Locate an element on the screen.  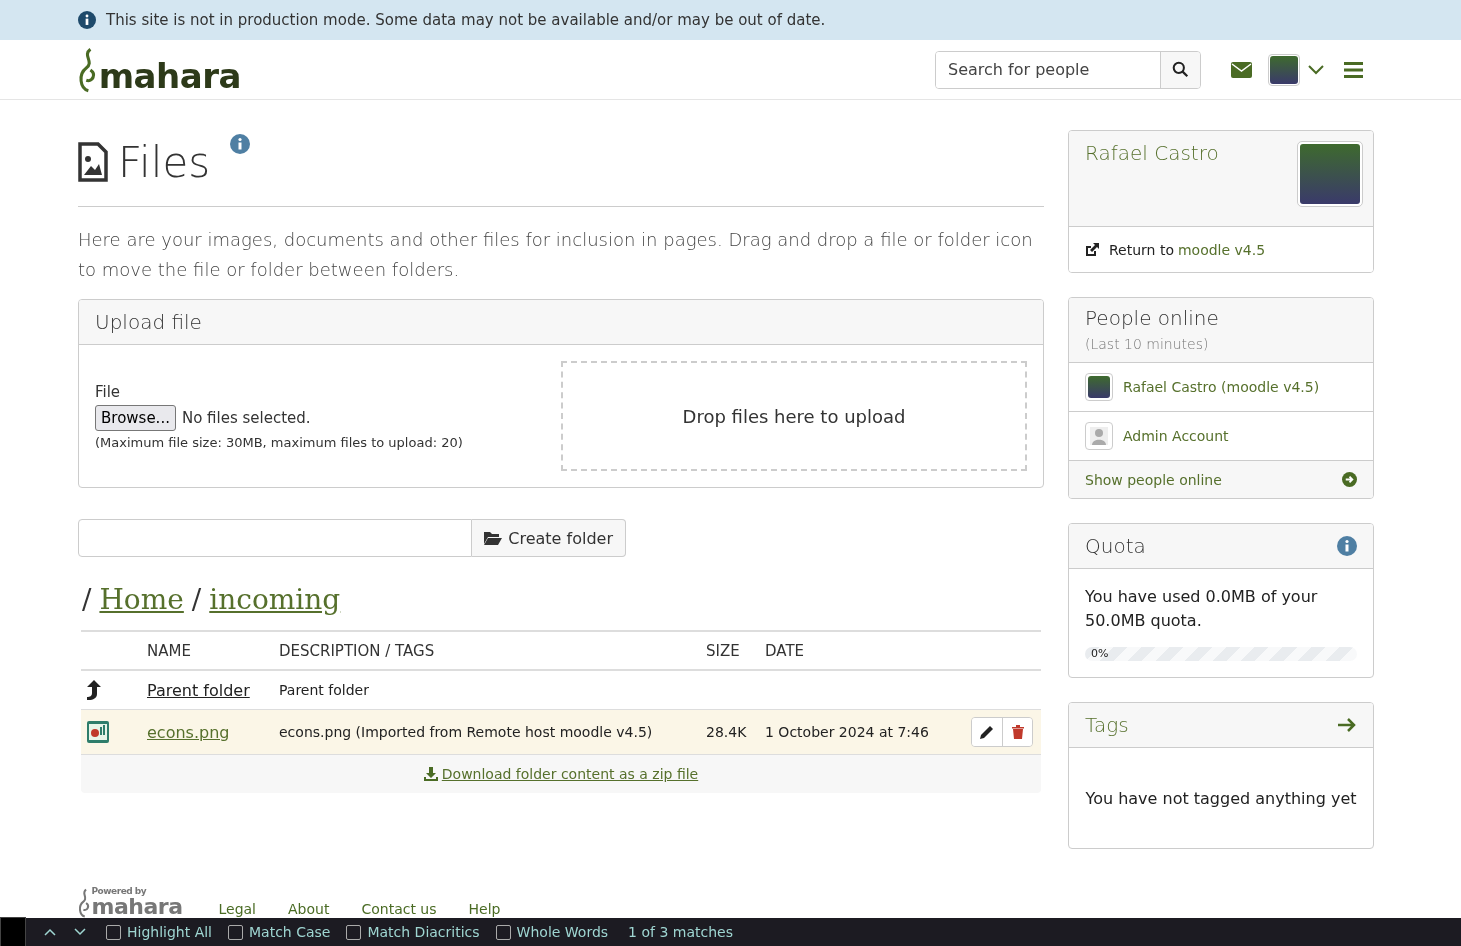
card-title: Tags is located at coordinates (1107, 725).